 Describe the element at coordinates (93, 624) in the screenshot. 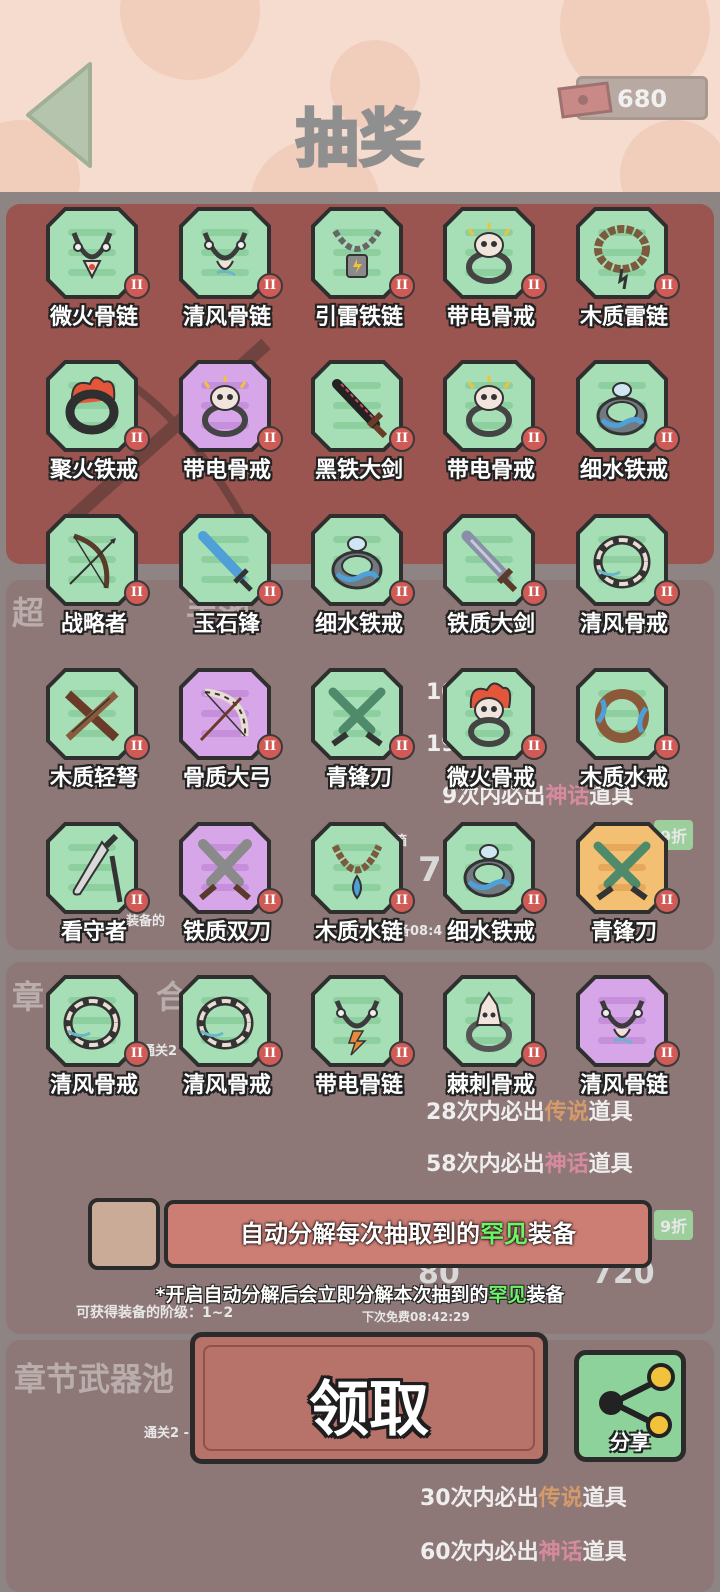

I see `item-name: 战略者` at that location.